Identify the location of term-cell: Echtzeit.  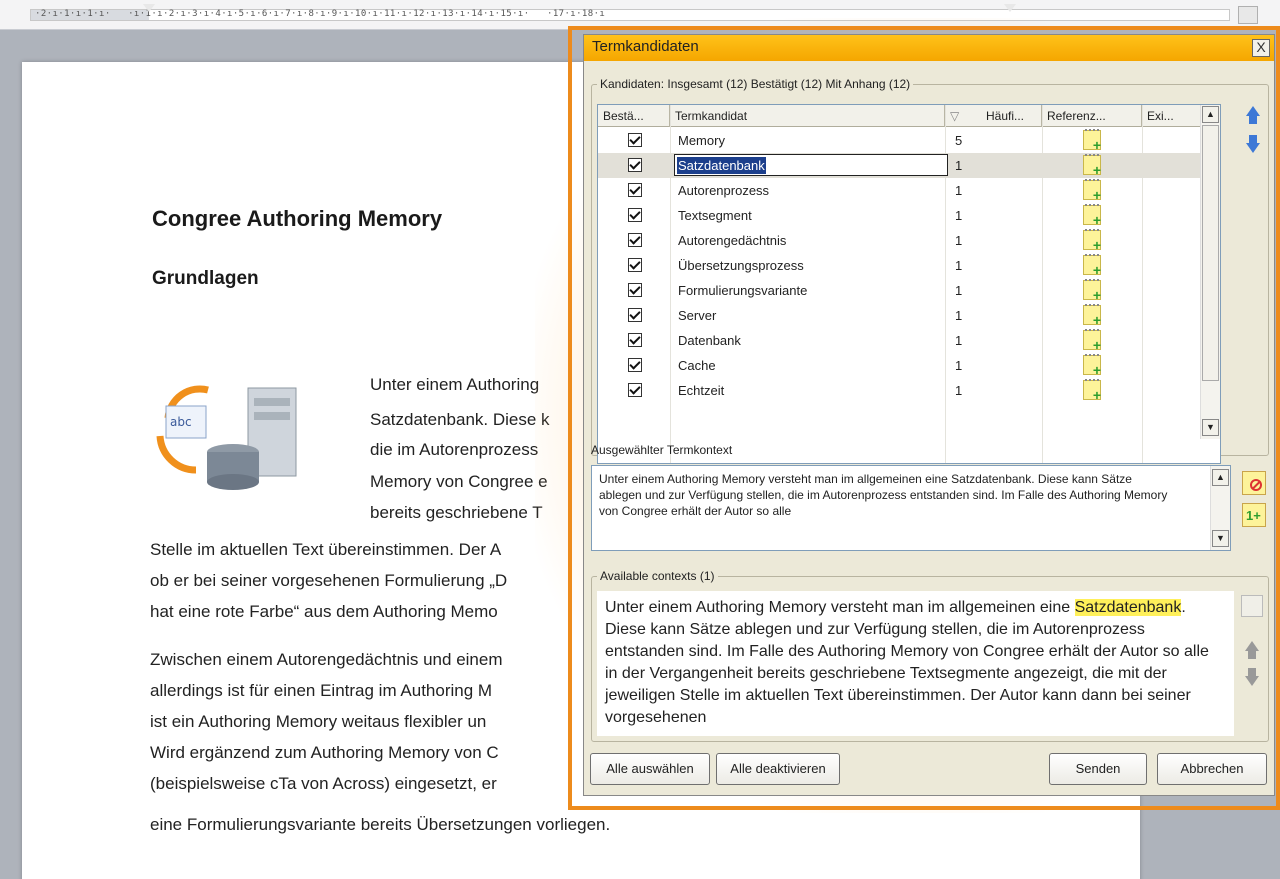
(701, 390).